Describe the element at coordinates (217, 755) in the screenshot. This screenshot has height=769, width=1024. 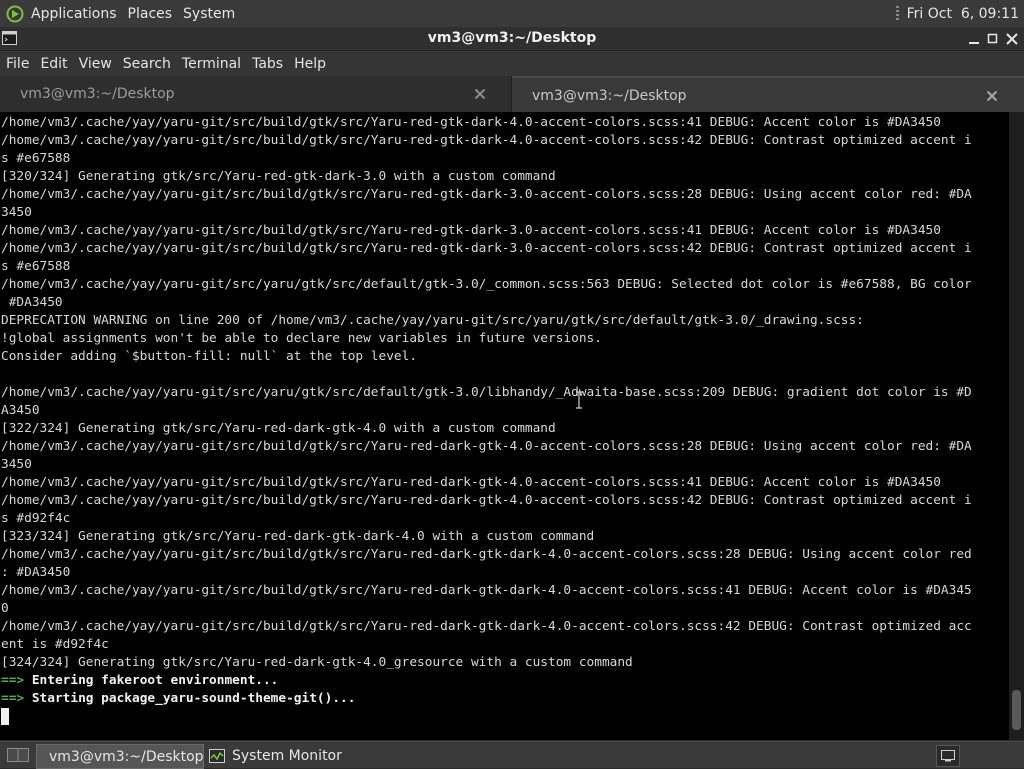
I see `system-monitor-icon` at that location.